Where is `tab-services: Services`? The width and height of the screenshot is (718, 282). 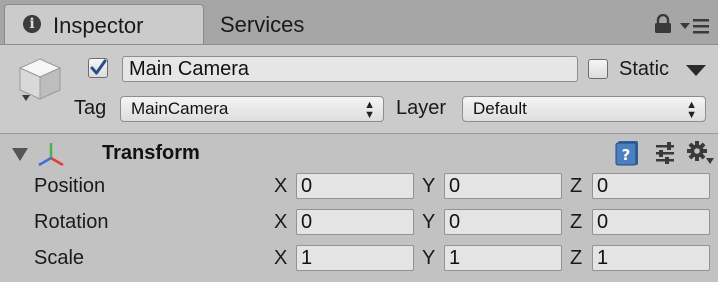 tab-services: Services is located at coordinates (281, 24).